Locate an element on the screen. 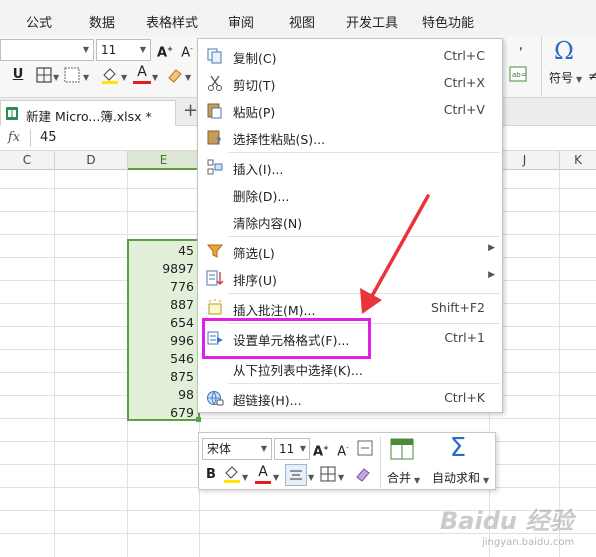 This screenshot has height=557, width=596. menu-item-shortcut: Ctrl+C is located at coordinates (464, 55).